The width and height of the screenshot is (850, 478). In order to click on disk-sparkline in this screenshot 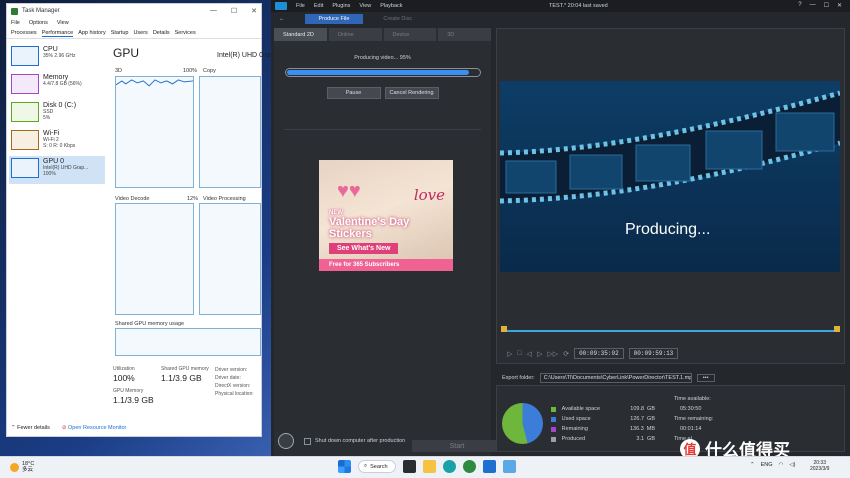, I will do `click(25, 112)`.